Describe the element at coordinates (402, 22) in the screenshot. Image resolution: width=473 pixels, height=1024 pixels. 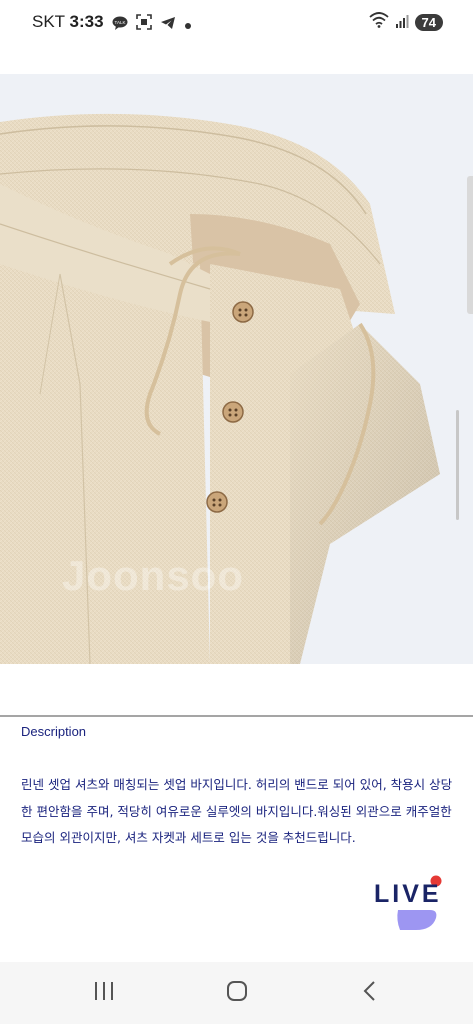
I see `signal-icon` at that location.